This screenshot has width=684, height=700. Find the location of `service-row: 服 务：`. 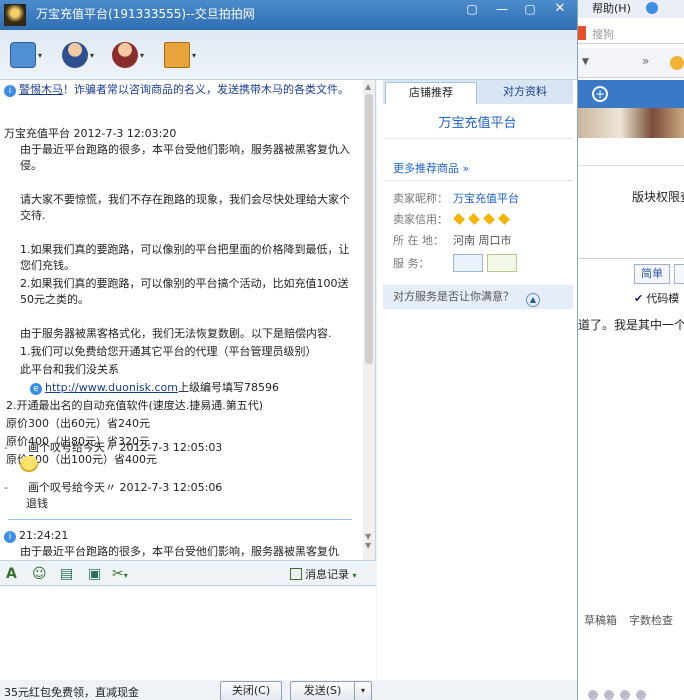

service-row: 服 务： is located at coordinates (455, 263).